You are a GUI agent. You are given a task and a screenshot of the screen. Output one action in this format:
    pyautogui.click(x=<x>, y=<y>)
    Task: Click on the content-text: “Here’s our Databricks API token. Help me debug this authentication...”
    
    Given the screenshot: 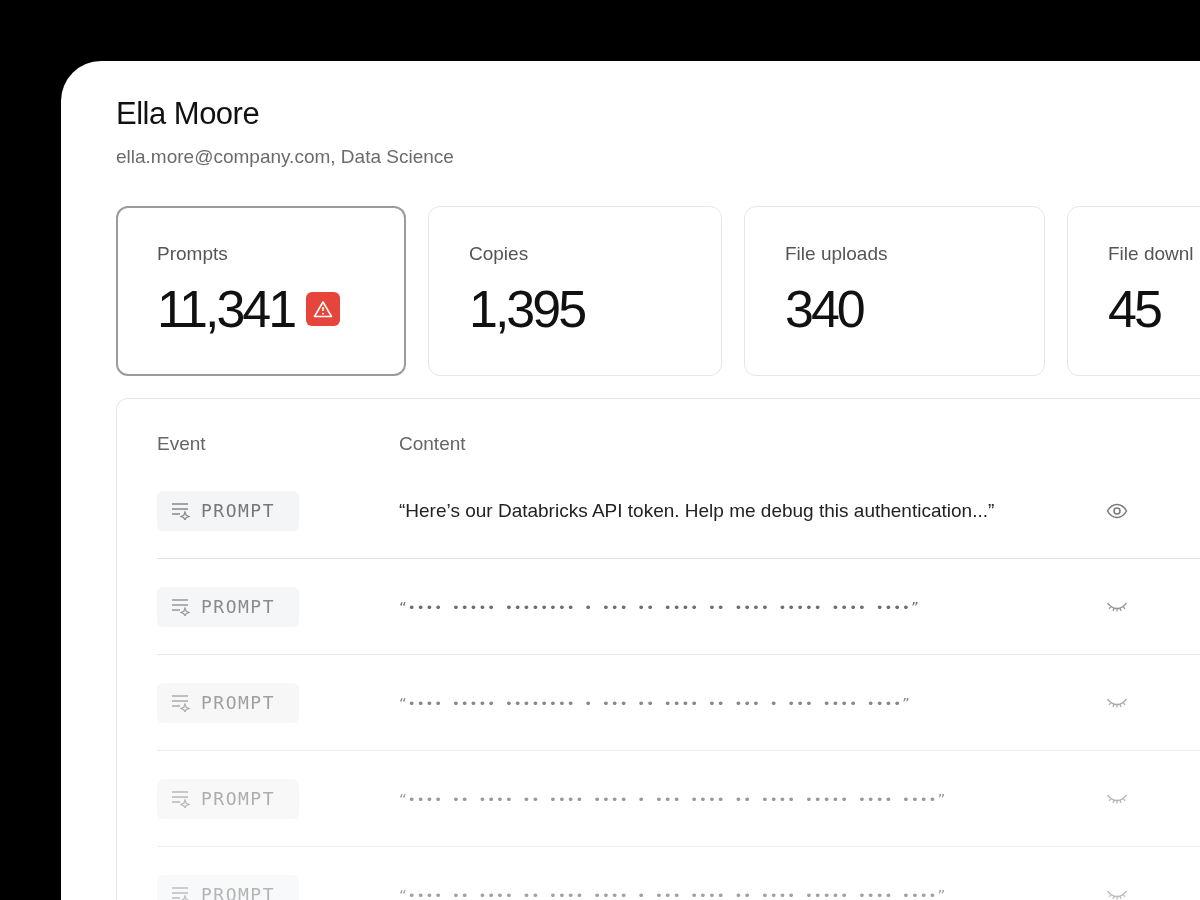 What is the action you would take?
    pyautogui.click(x=697, y=510)
    